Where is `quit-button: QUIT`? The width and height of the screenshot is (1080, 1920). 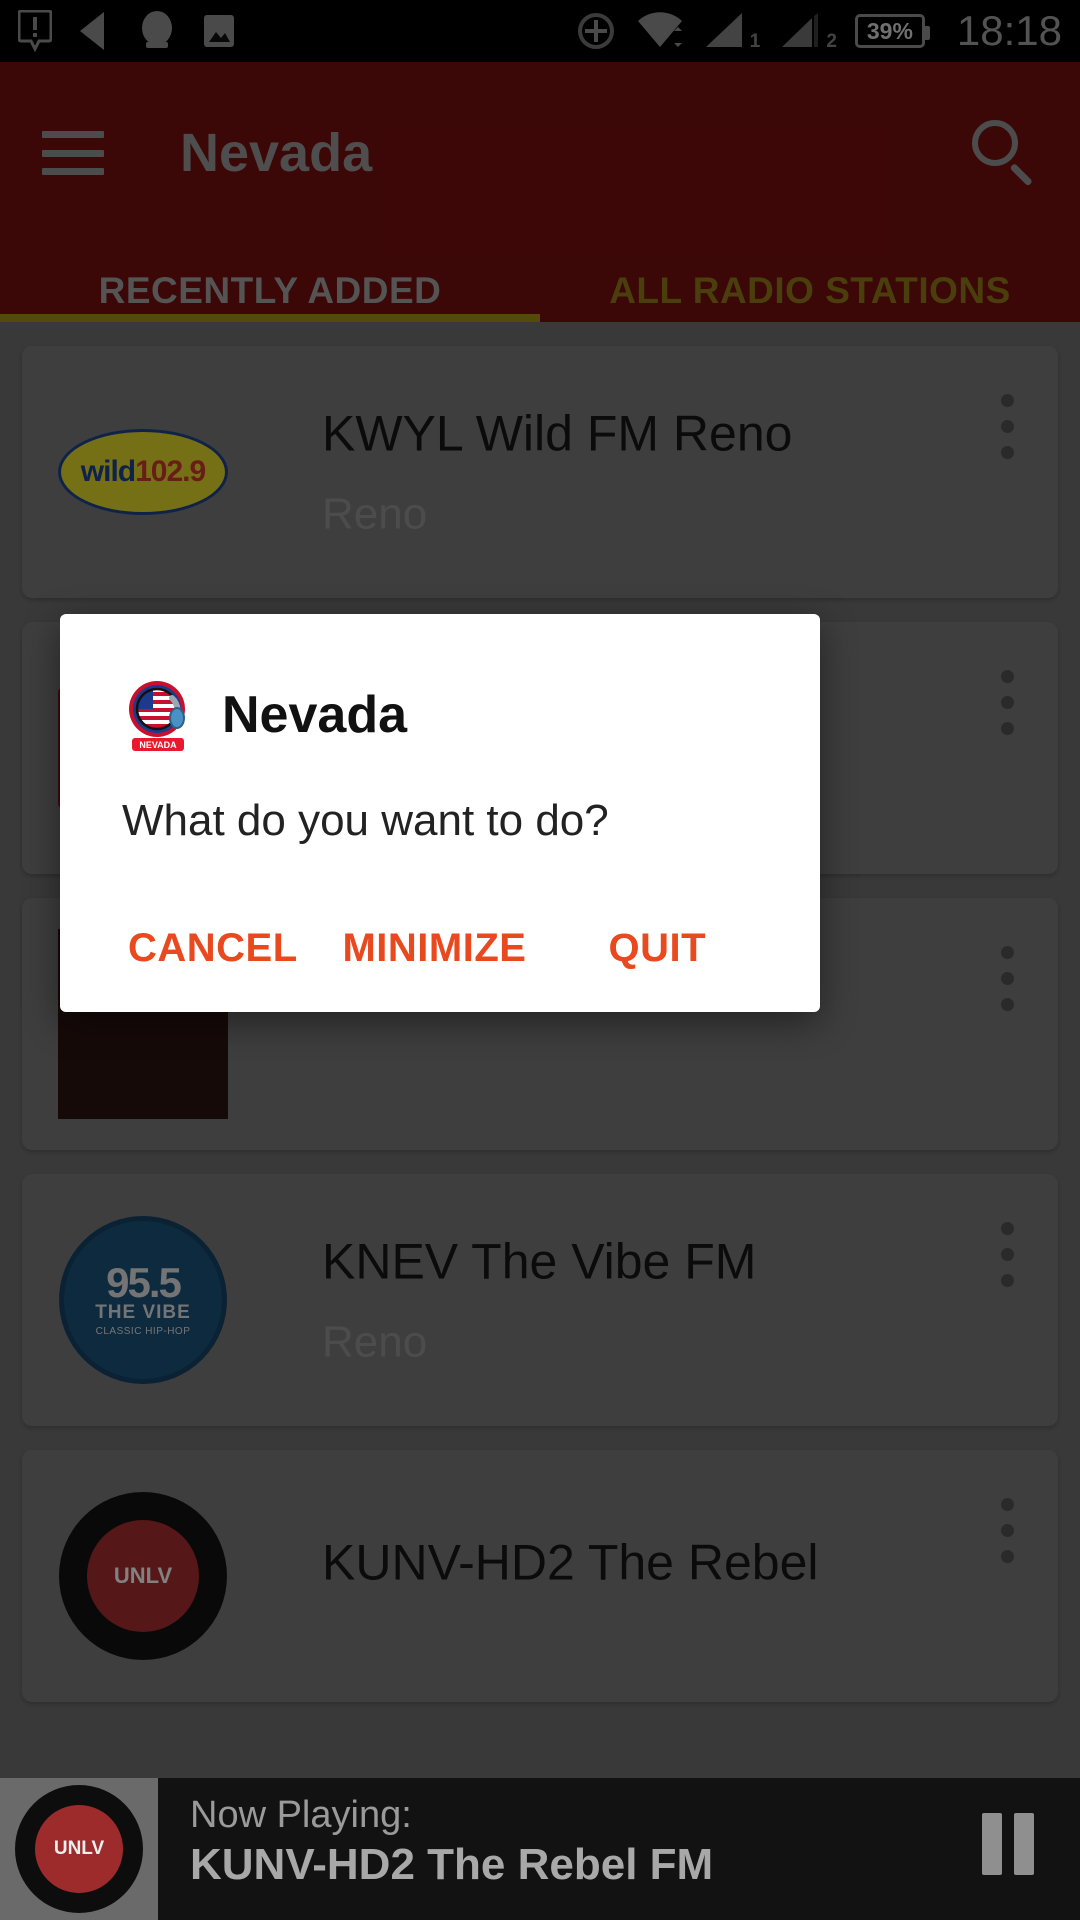
quit-button: QUIT is located at coordinates (657, 948).